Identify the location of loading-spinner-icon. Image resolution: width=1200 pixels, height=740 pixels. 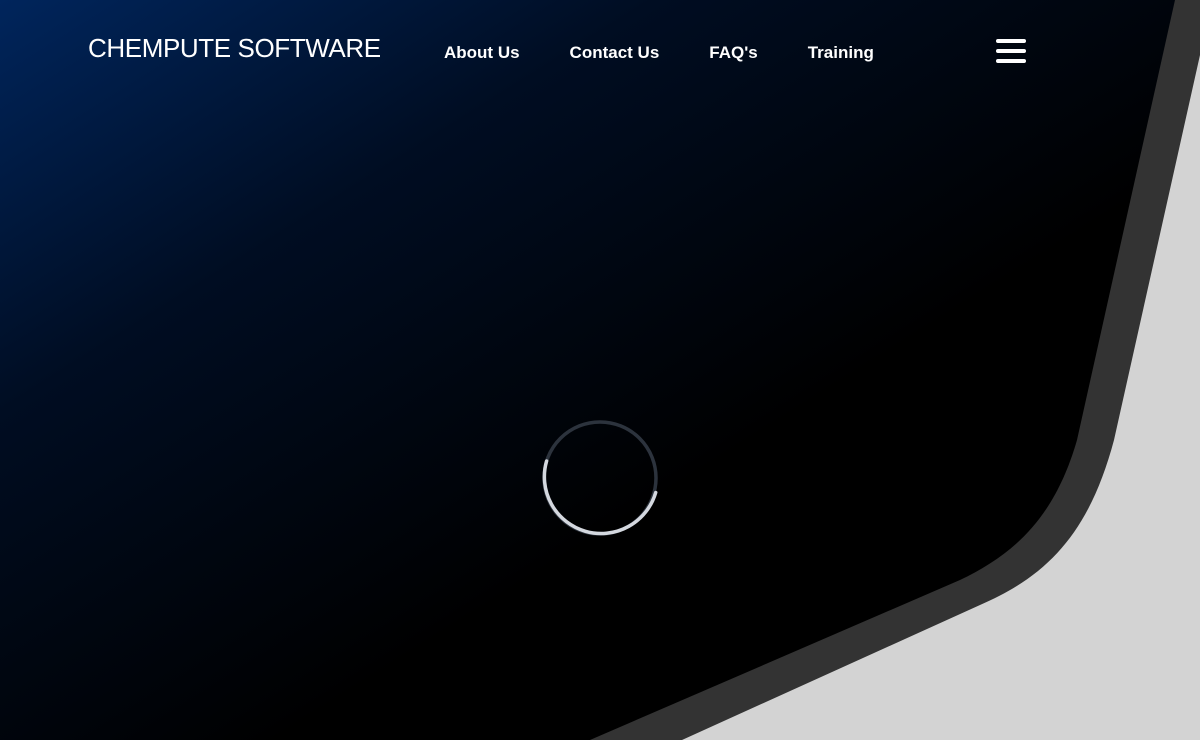
(600, 478).